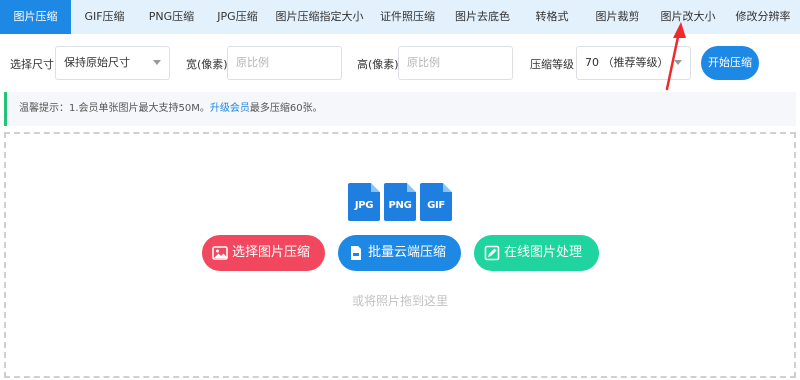  What do you see at coordinates (455, 63) in the screenshot?
I see `height-input: 原比例` at bounding box center [455, 63].